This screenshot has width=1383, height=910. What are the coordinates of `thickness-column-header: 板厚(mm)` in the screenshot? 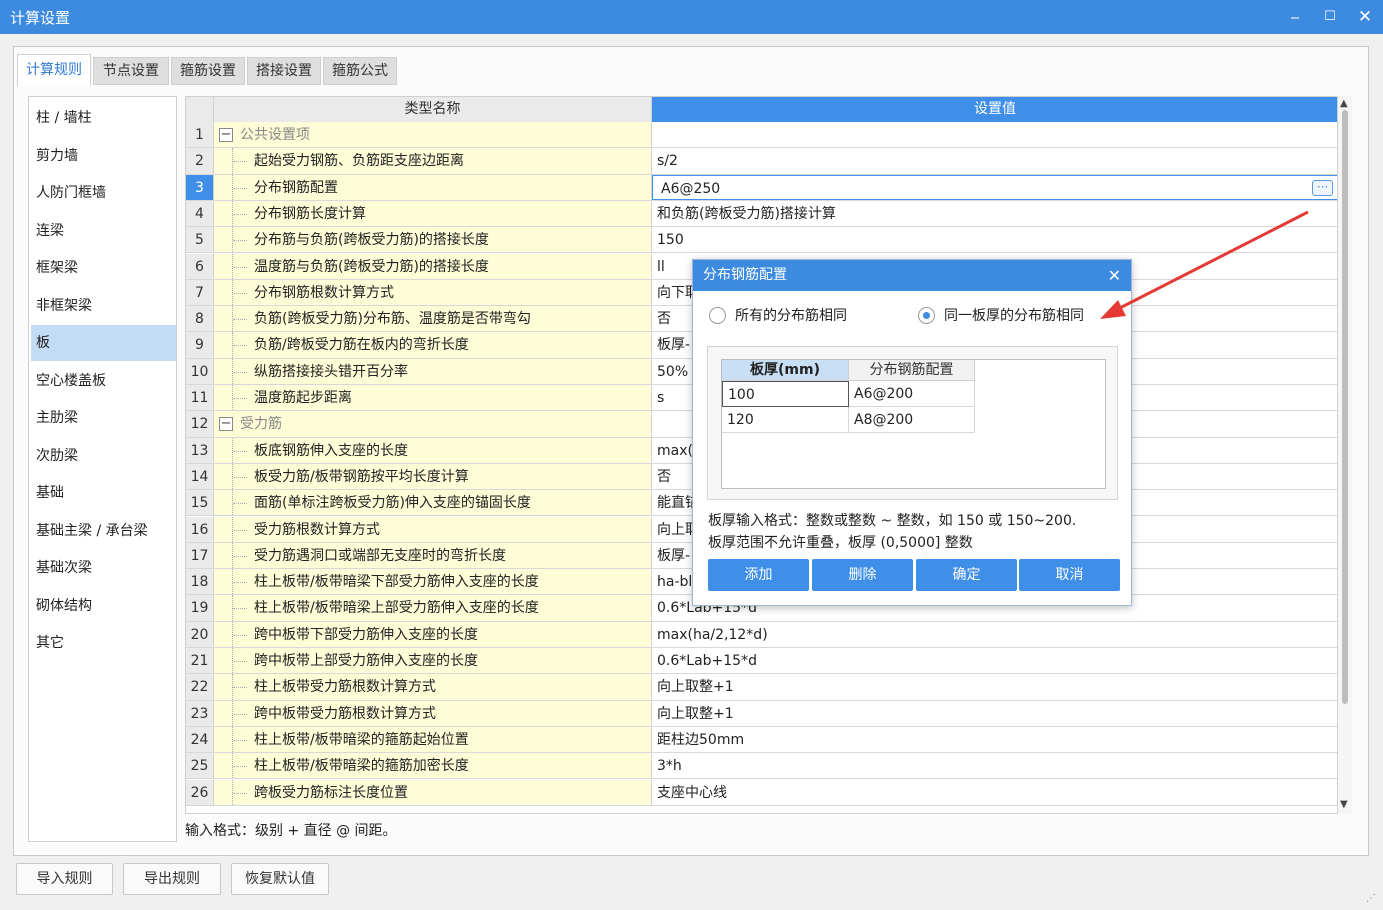 It's located at (785, 370).